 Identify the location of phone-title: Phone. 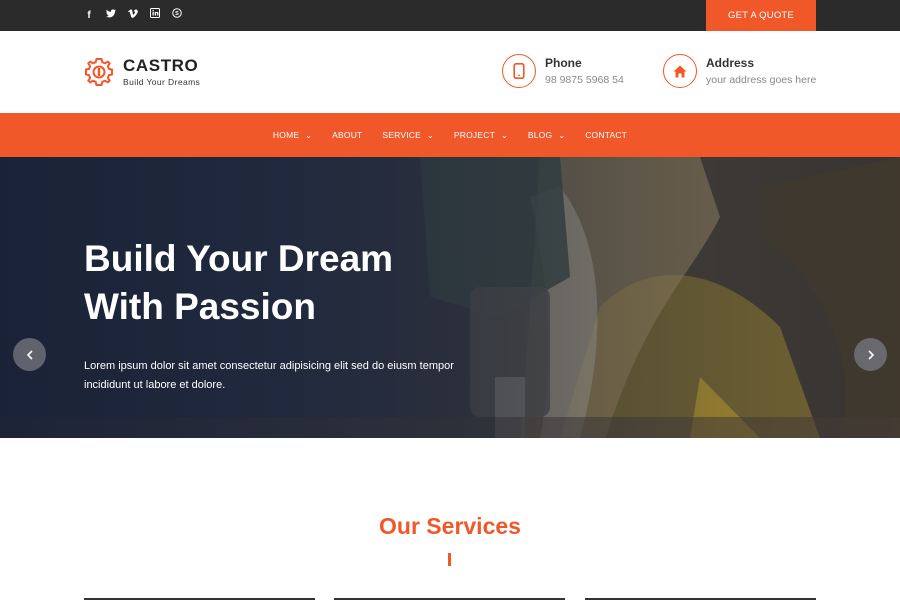
(563, 63).